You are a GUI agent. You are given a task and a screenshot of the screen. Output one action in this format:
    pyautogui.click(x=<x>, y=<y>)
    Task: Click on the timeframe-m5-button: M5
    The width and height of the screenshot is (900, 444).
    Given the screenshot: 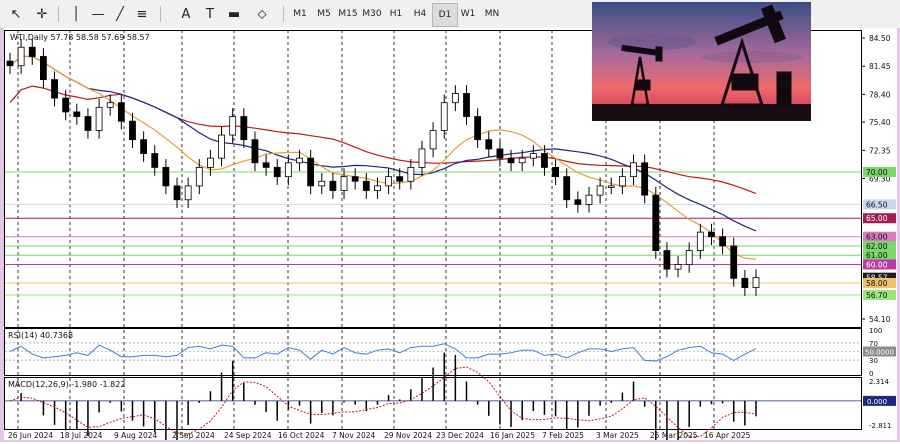 What is the action you would take?
    pyautogui.click(x=324, y=14)
    